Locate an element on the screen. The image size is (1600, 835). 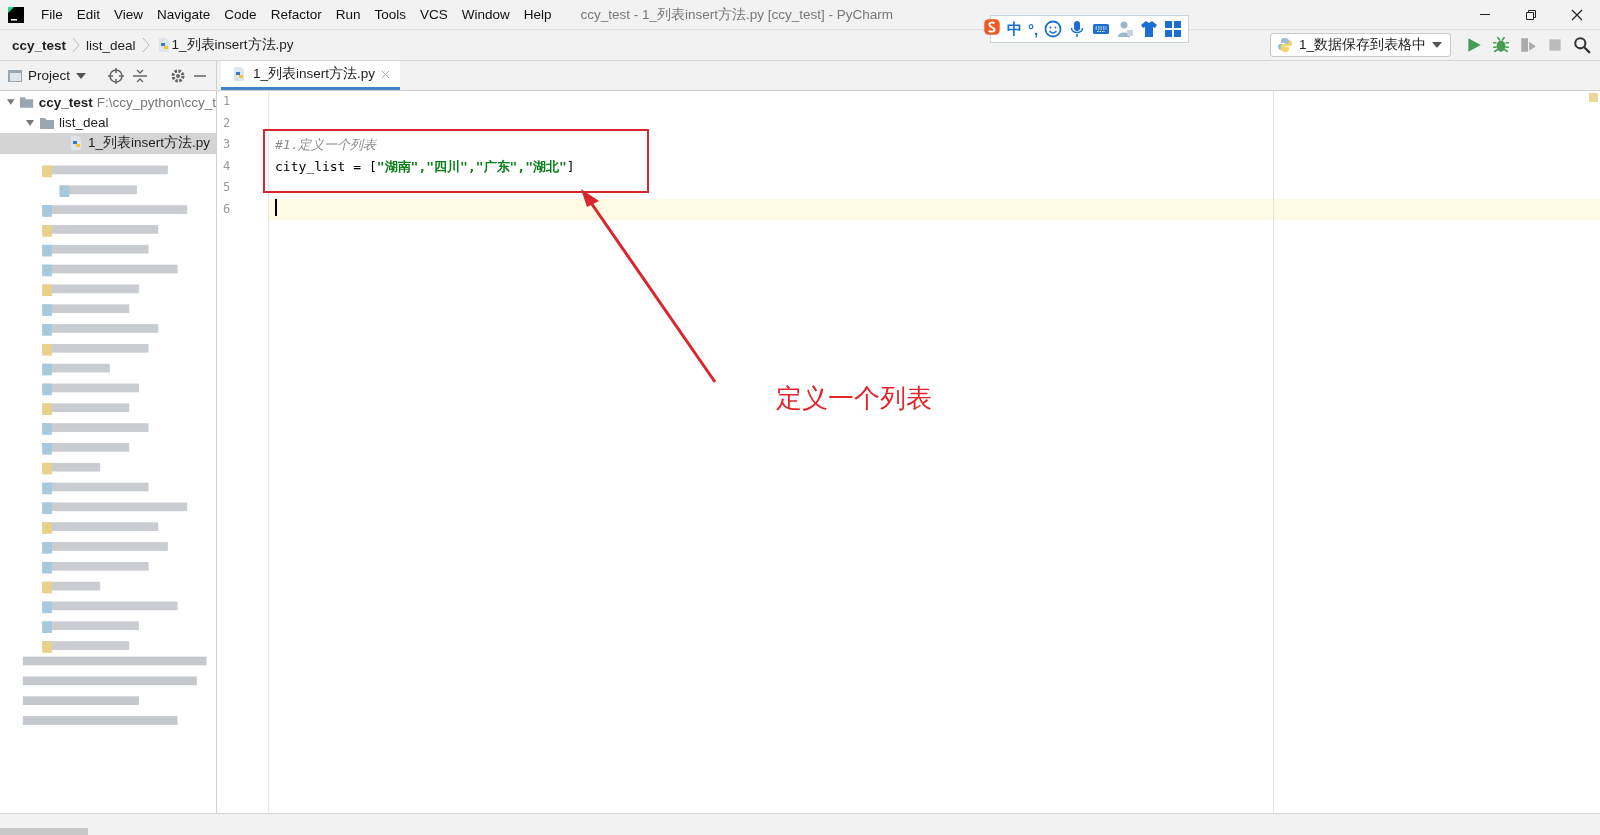
menu-item: Edit is located at coordinates (88, 14).